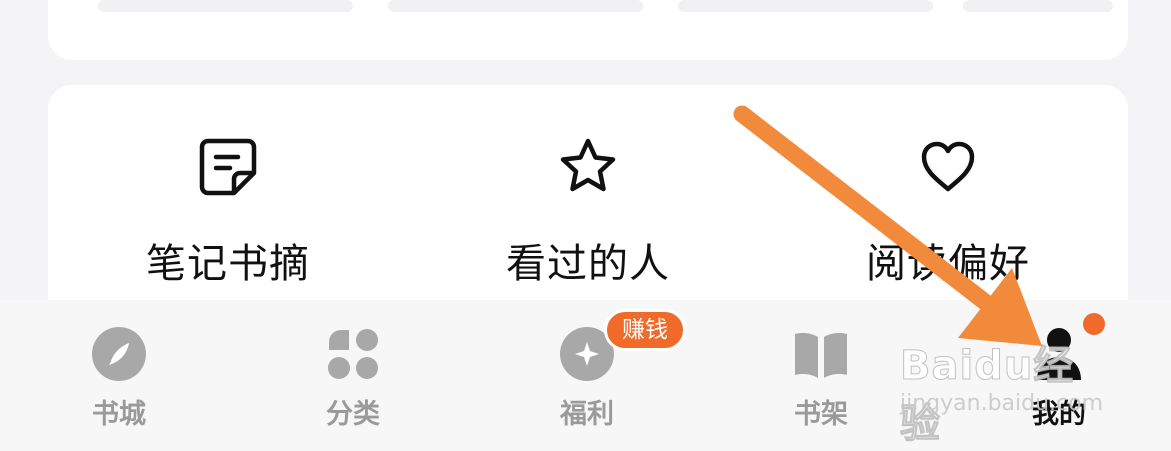 This screenshot has height=451, width=1171. Describe the element at coordinates (119, 414) in the screenshot. I see `tab-label: 书城` at that location.